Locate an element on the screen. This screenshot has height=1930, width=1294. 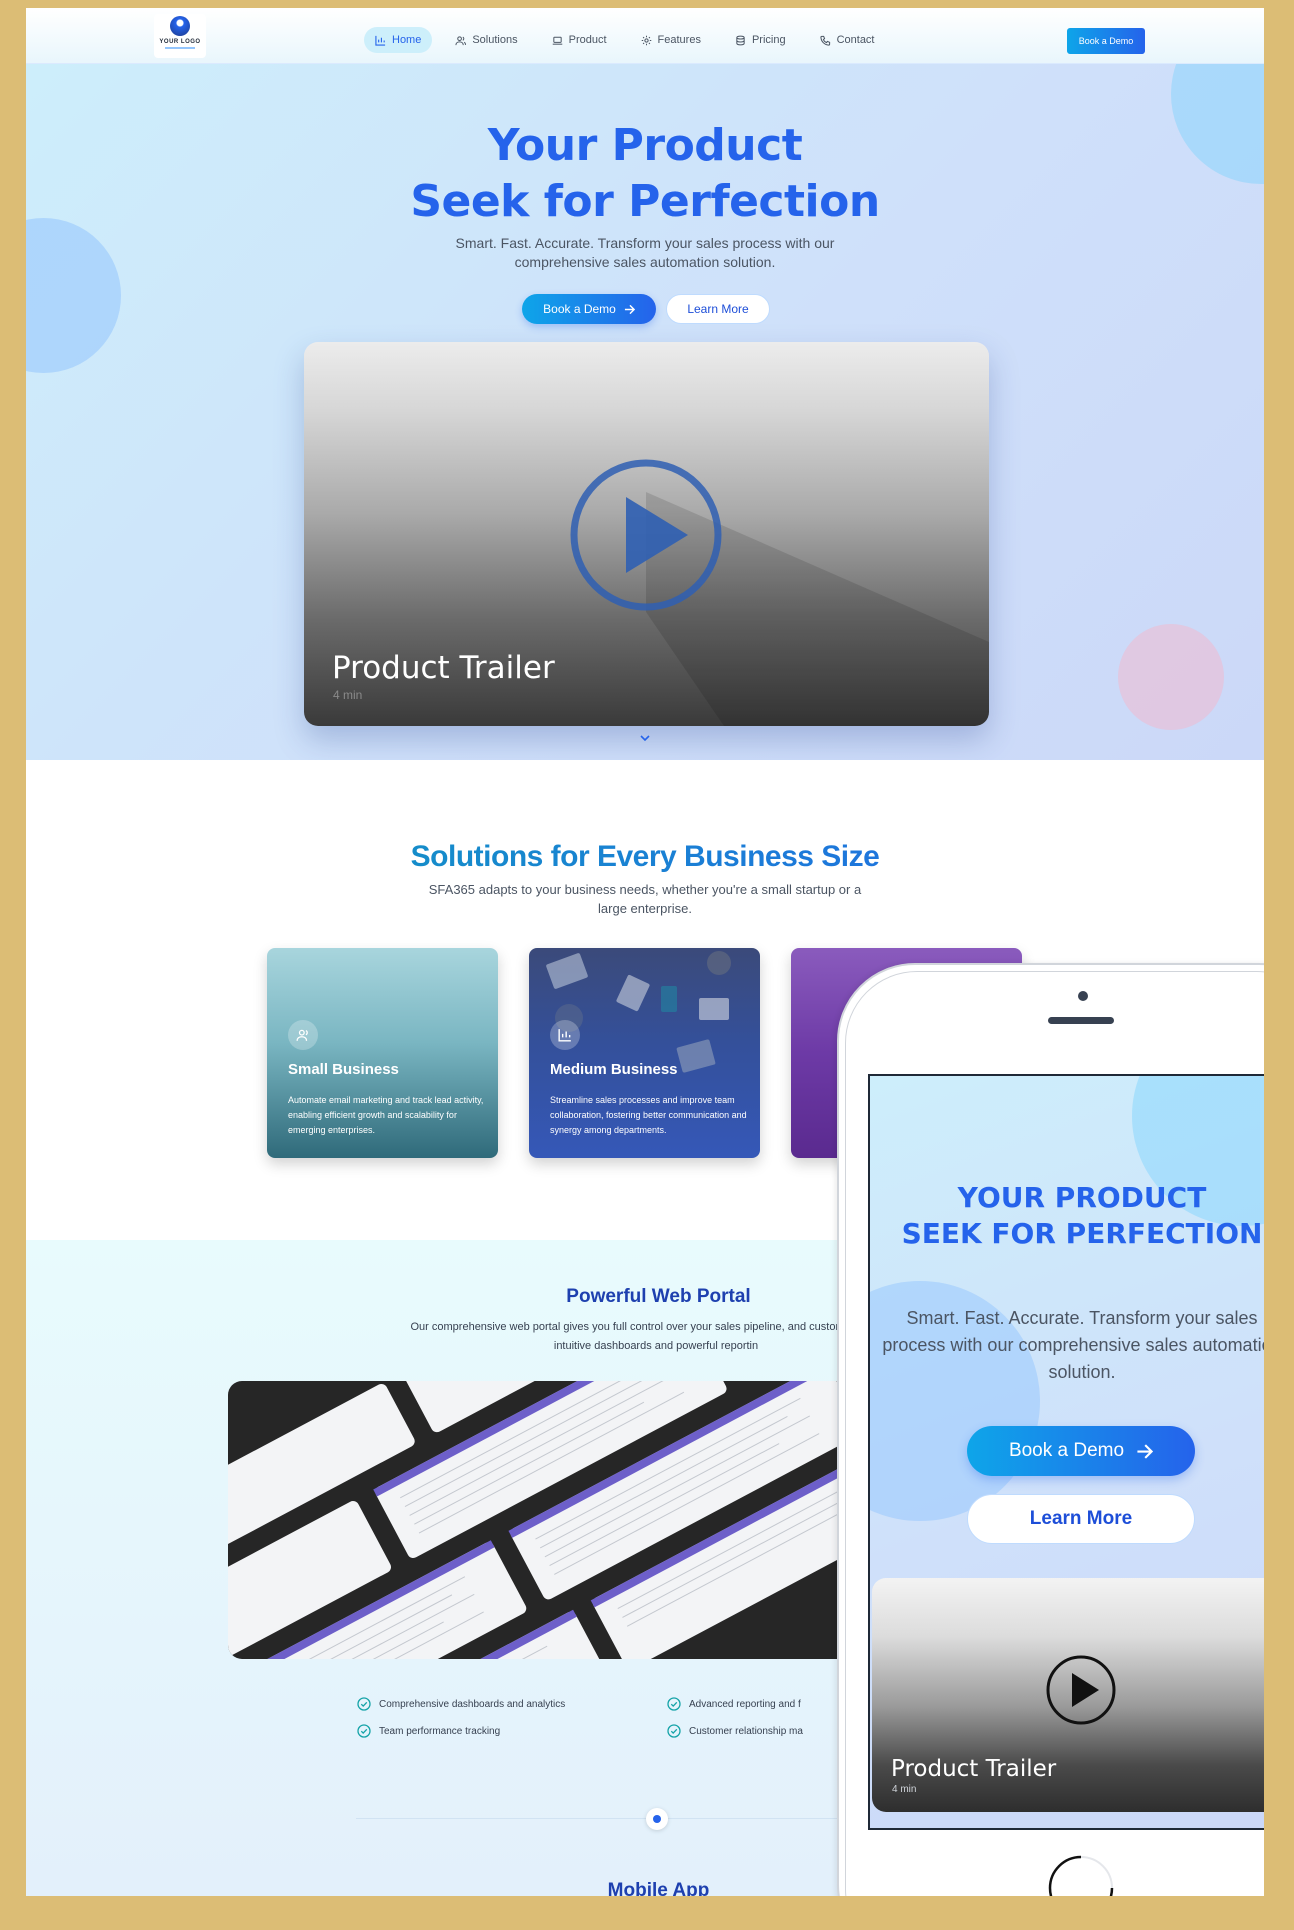
speaker-grille is located at coordinates (1081, 1020).